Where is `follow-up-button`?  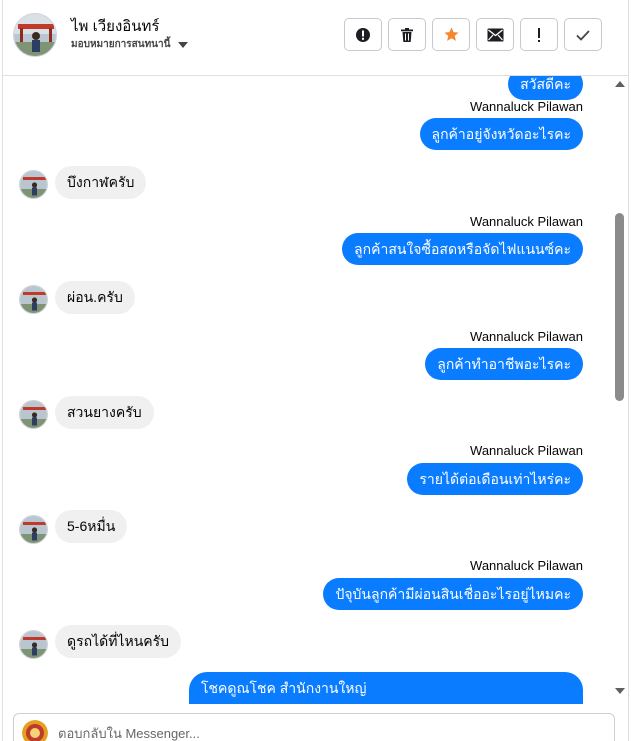 follow-up-button is located at coordinates (539, 34).